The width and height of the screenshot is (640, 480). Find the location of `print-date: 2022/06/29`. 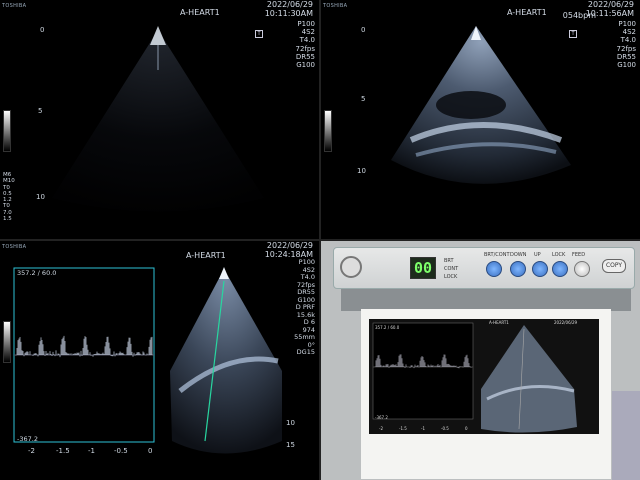

print-date: 2022/06/29 is located at coordinates (565, 322).